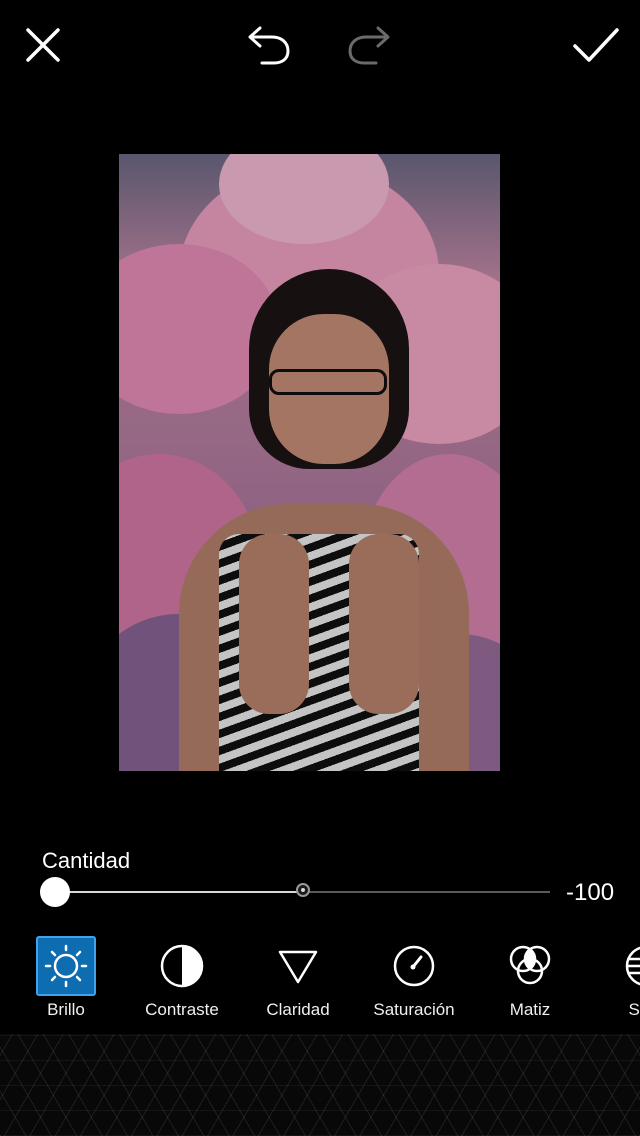  I want to click on tool-brightness: Brillo, so click(66, 978).